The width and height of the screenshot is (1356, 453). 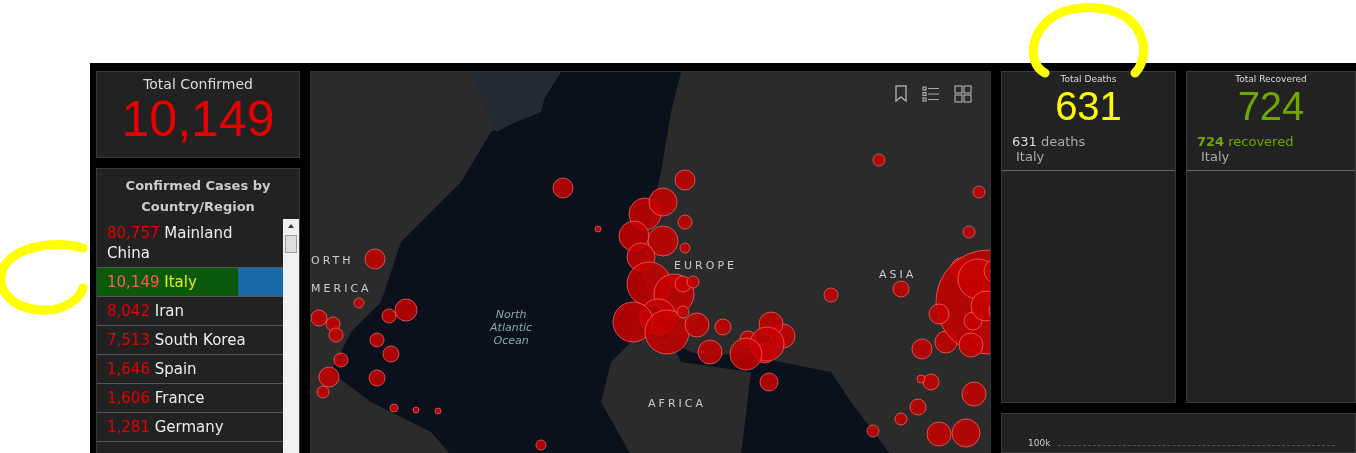 What do you see at coordinates (1271, 79) in the screenshot?
I see `total-recovered-title: Total Recovered` at bounding box center [1271, 79].